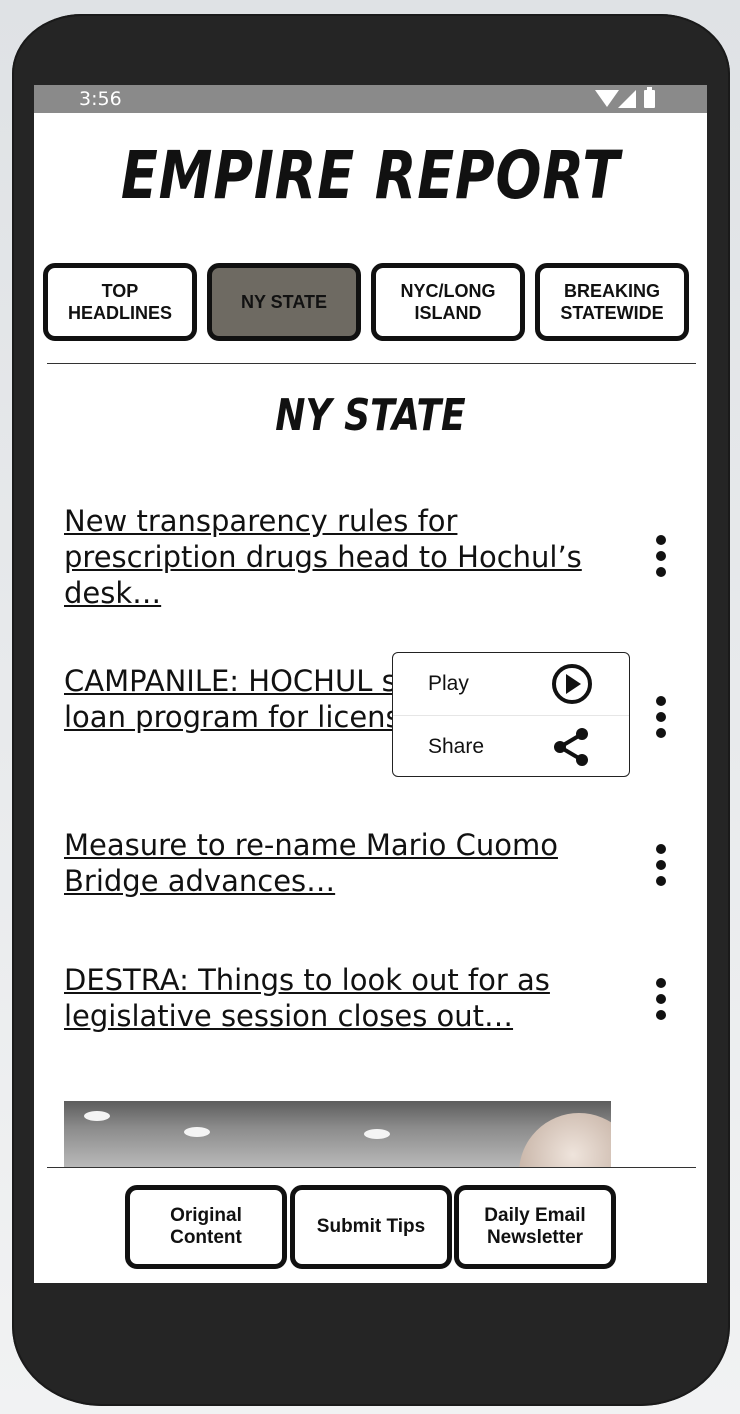 This screenshot has width=740, height=1414. I want to click on original-content-button: Original Content, so click(206, 1227).